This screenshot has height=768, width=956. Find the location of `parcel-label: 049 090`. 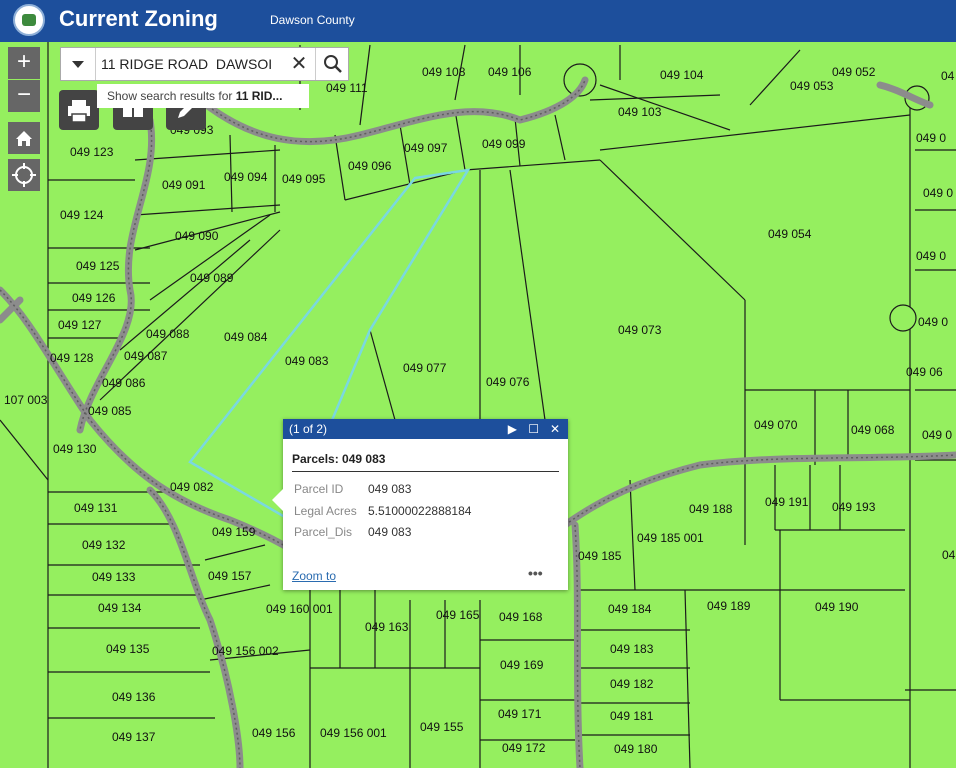

parcel-label: 049 090 is located at coordinates (197, 236).